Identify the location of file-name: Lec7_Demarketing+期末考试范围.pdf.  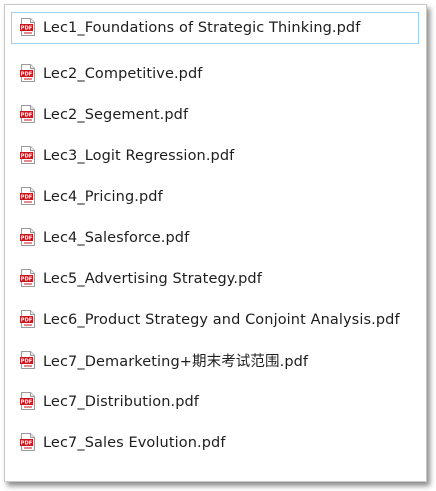
(176, 362).